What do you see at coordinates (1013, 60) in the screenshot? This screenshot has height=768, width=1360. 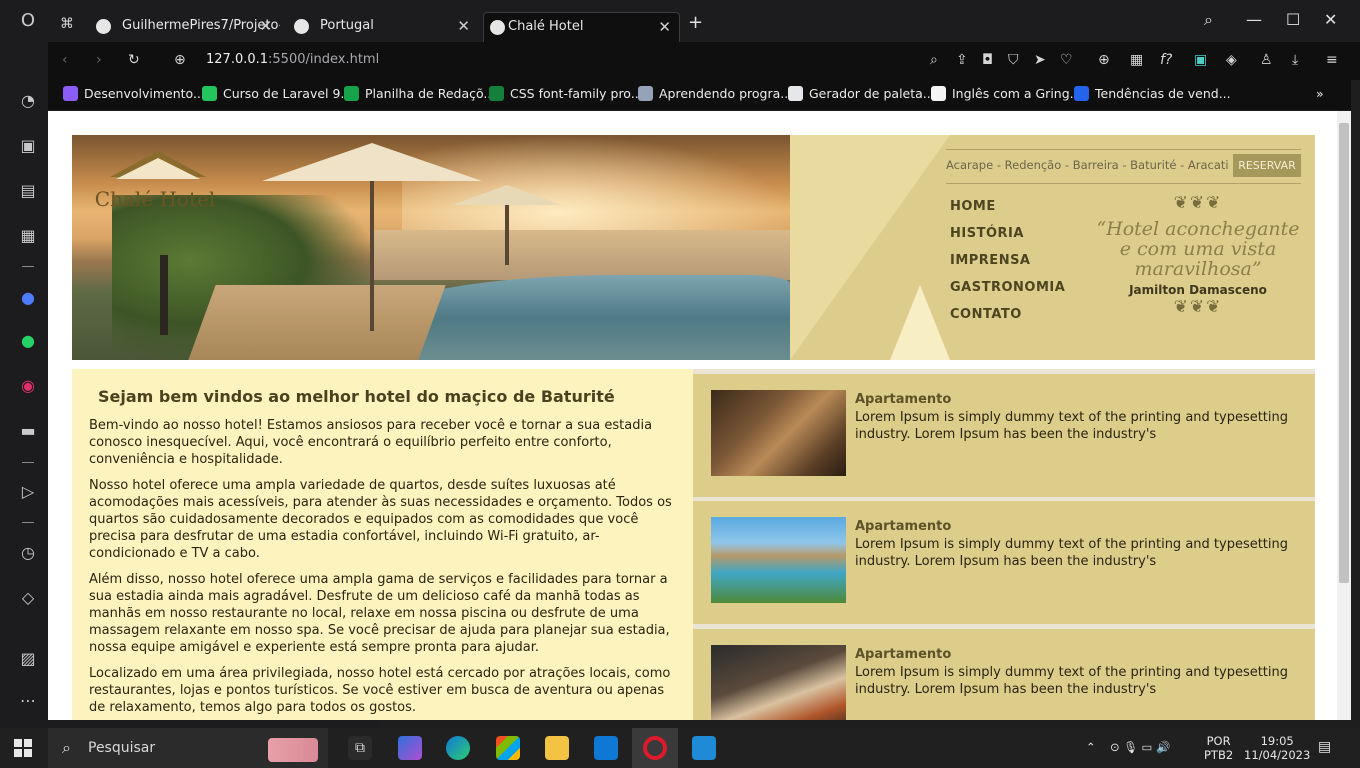 I see `shield-icon: ⛉` at bounding box center [1013, 60].